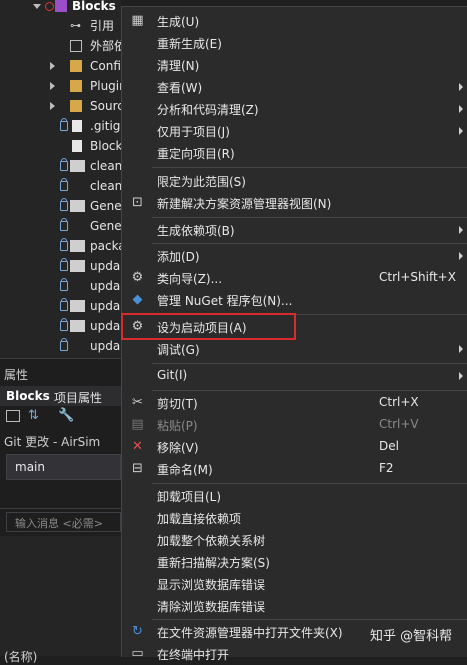  Describe the element at coordinates (60, 396) in the screenshot. I see `object-selector: Blocks 项目属性` at that location.